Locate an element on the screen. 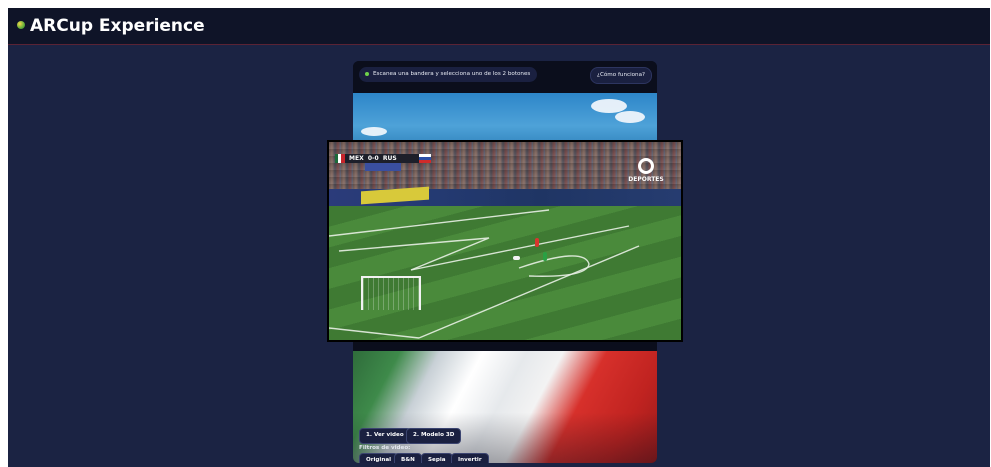 The image size is (991, 467). football-pitch is located at coordinates (505, 273).